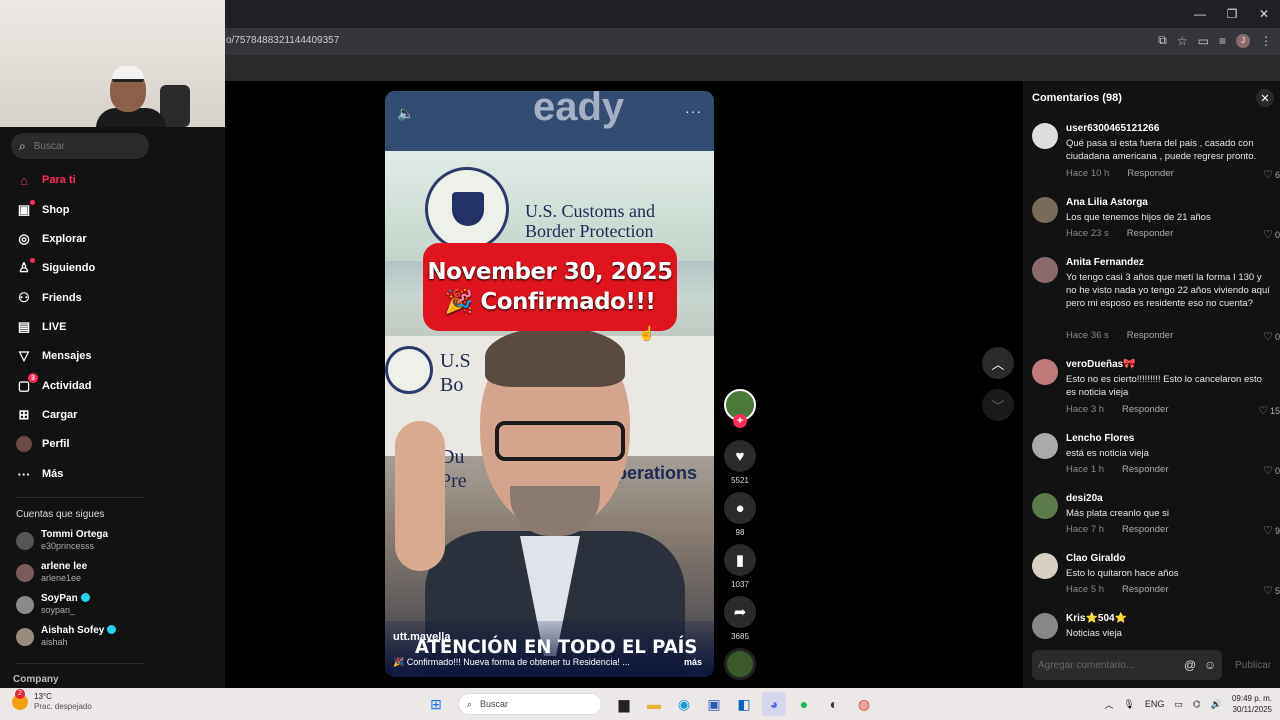 This screenshot has width=1280, height=720. I want to click on comment-username: Kris⭐504⭐, so click(1096, 618).